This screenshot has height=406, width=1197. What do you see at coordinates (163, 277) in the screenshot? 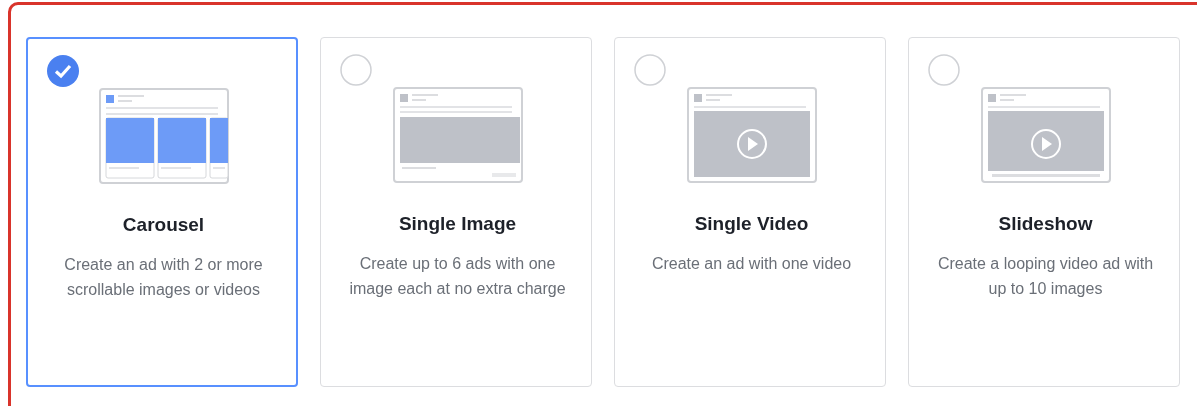
I see `format-description: Create an ad with 2 or more scrollable images or videos` at bounding box center [163, 277].